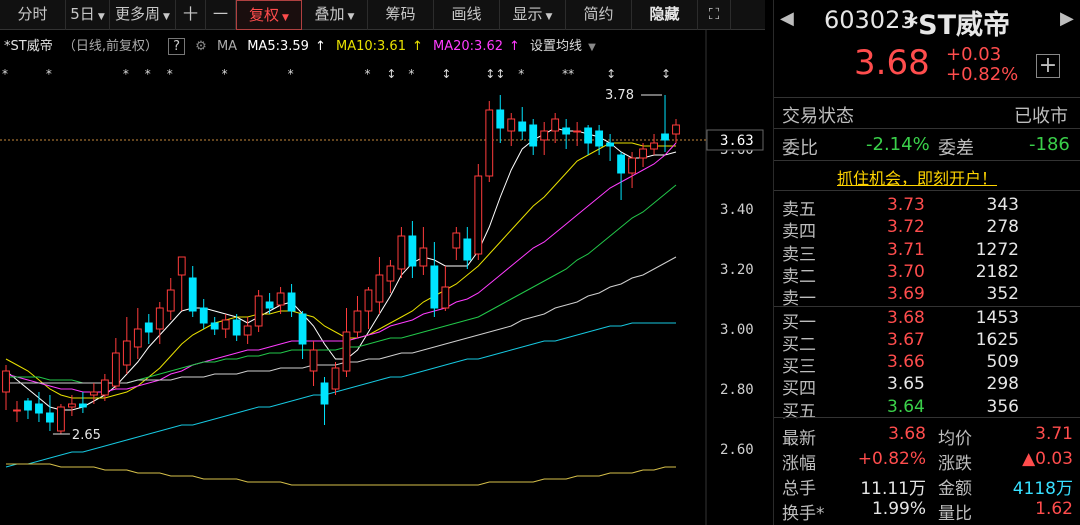 This screenshot has width=1080, height=525. Describe the element at coordinates (906, 340) in the screenshot. I see `orderbook-price: 3.67` at that location.